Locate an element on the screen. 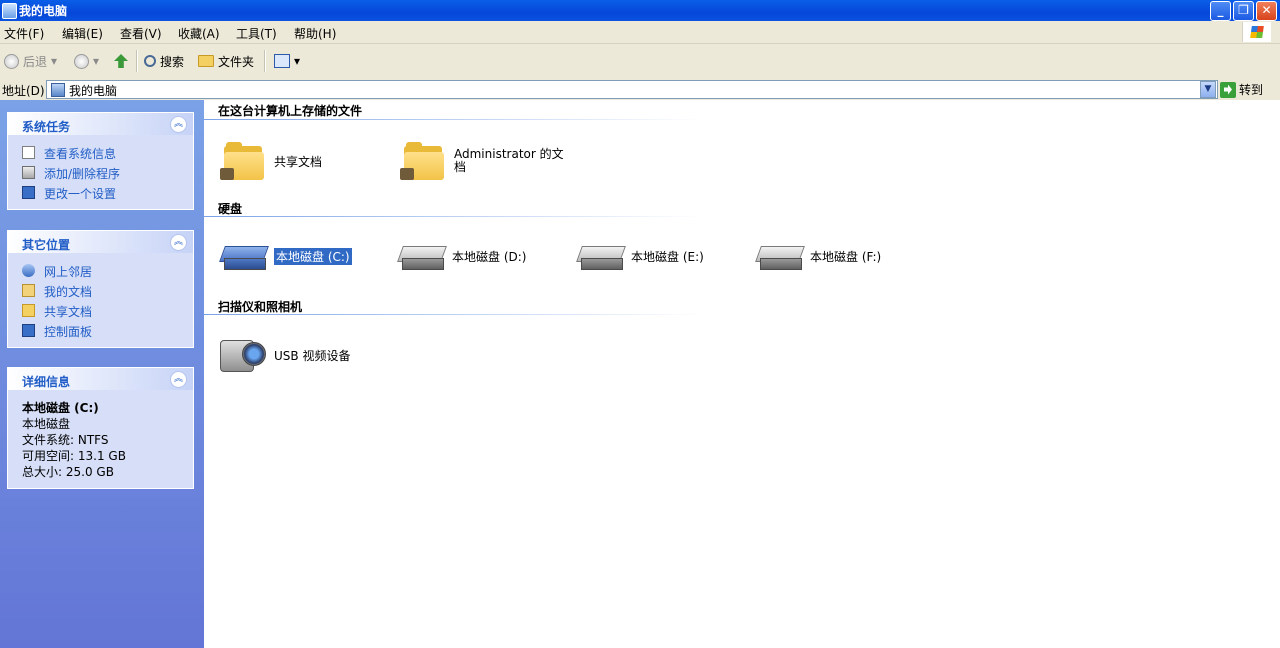  other-places-panel: 其它位置 ︽ 网上邻居 我的文档 共享文档 控制面板 is located at coordinates (100, 289).